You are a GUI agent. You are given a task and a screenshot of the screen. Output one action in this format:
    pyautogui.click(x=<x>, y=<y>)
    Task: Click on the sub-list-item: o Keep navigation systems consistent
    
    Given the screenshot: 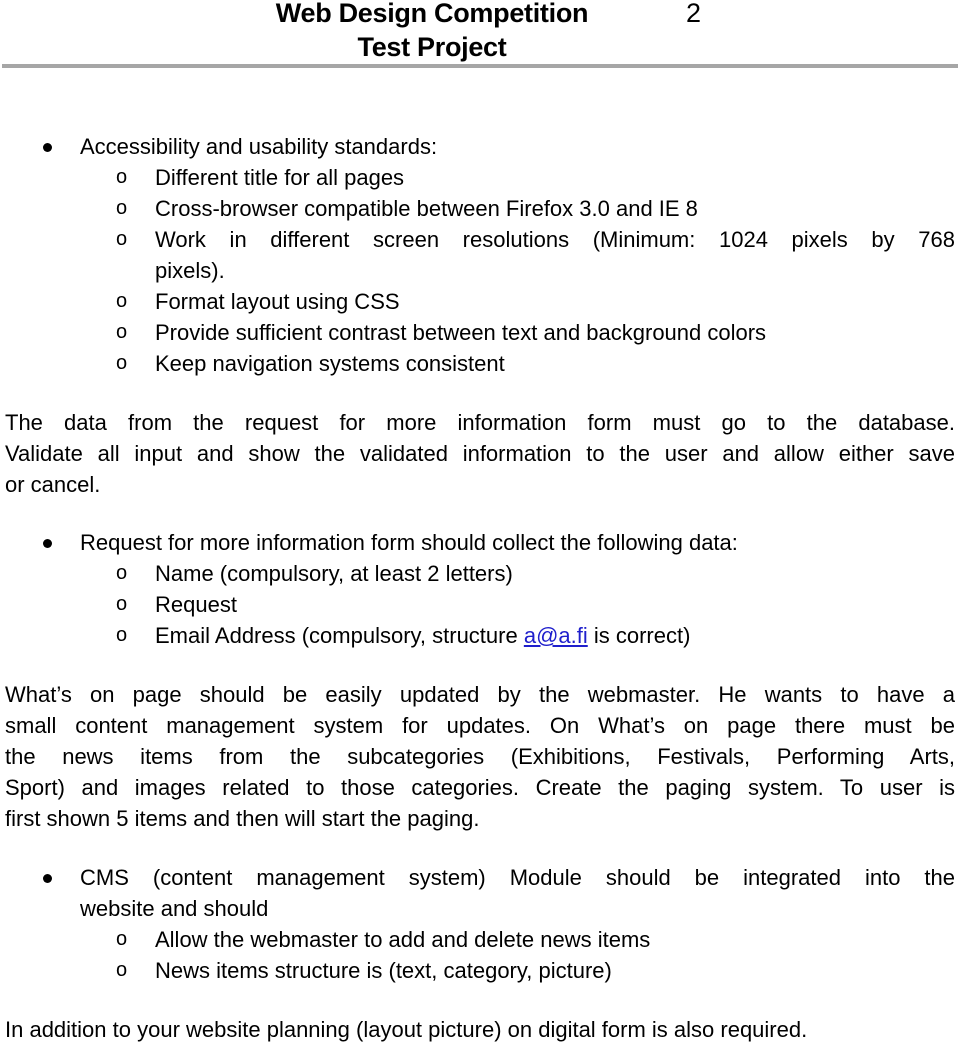 What is the action you would take?
    pyautogui.click(x=480, y=363)
    